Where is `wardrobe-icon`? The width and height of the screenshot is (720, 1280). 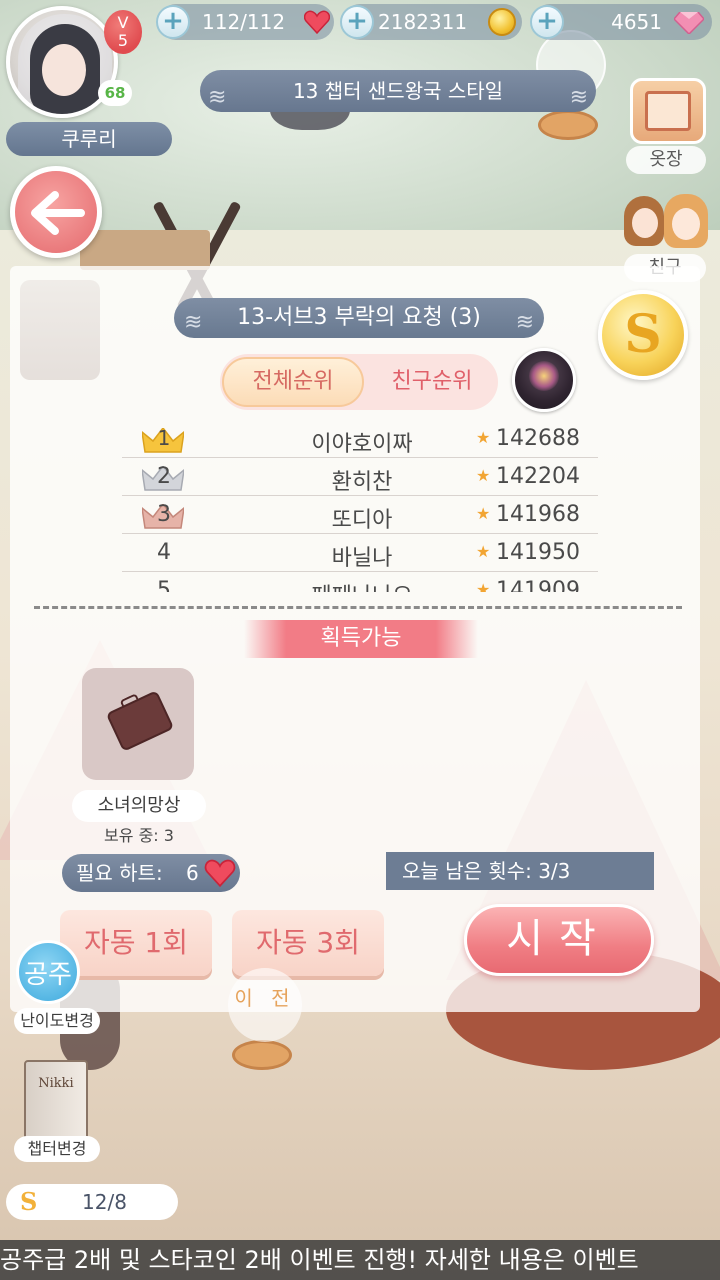 wardrobe-icon is located at coordinates (668, 111).